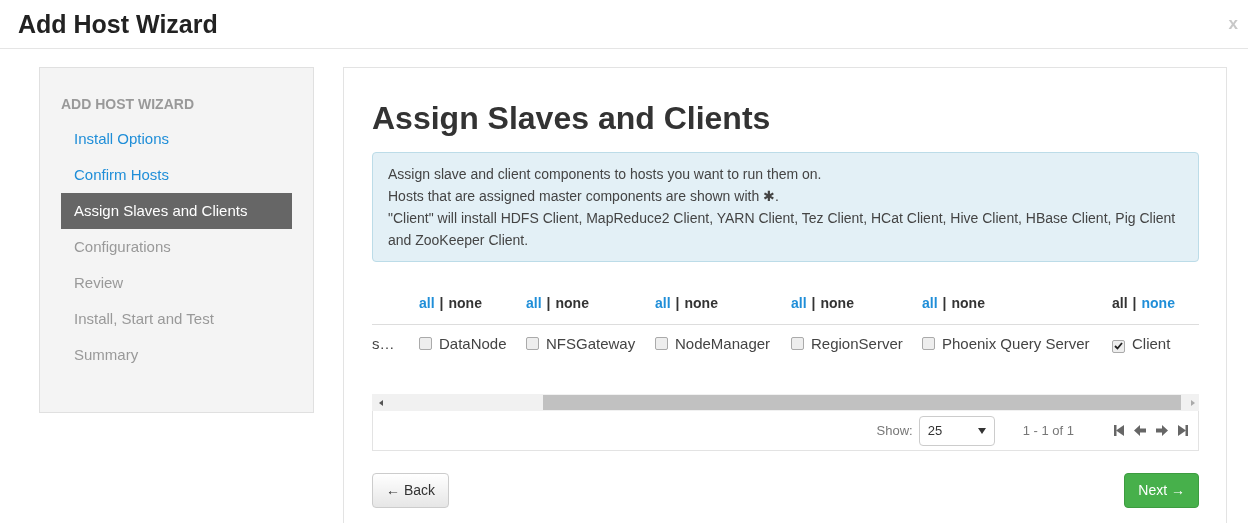 This screenshot has width=1248, height=524. What do you see at coordinates (857, 343) in the screenshot?
I see `component-label: RegionServer` at bounding box center [857, 343].